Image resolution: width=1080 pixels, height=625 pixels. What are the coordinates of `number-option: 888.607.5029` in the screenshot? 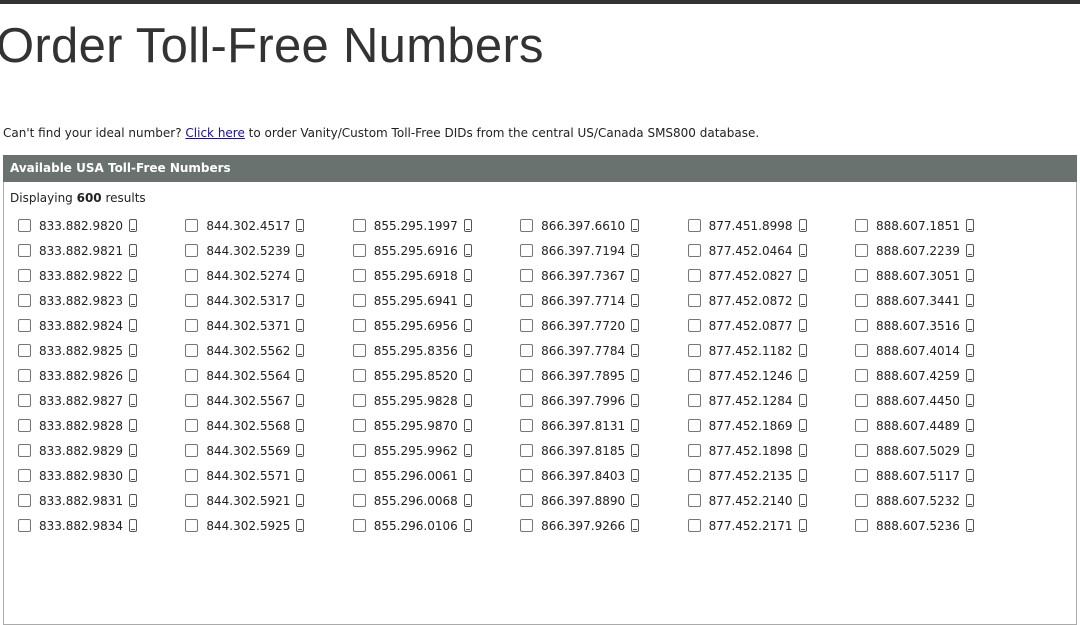 It's located at (938, 450).